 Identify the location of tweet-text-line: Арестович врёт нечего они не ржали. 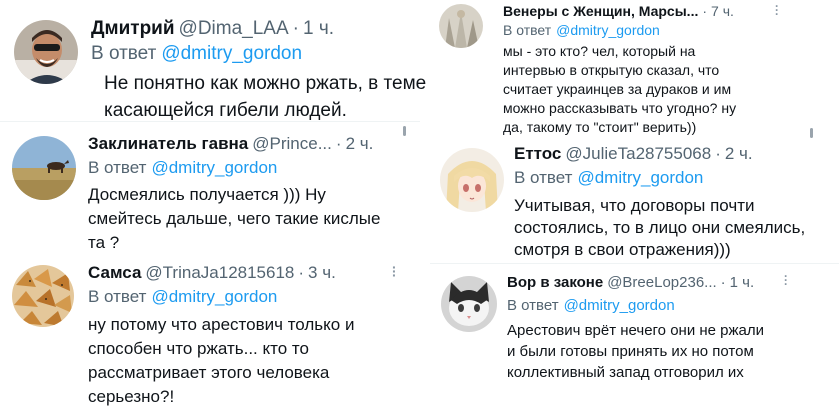
(636, 330).